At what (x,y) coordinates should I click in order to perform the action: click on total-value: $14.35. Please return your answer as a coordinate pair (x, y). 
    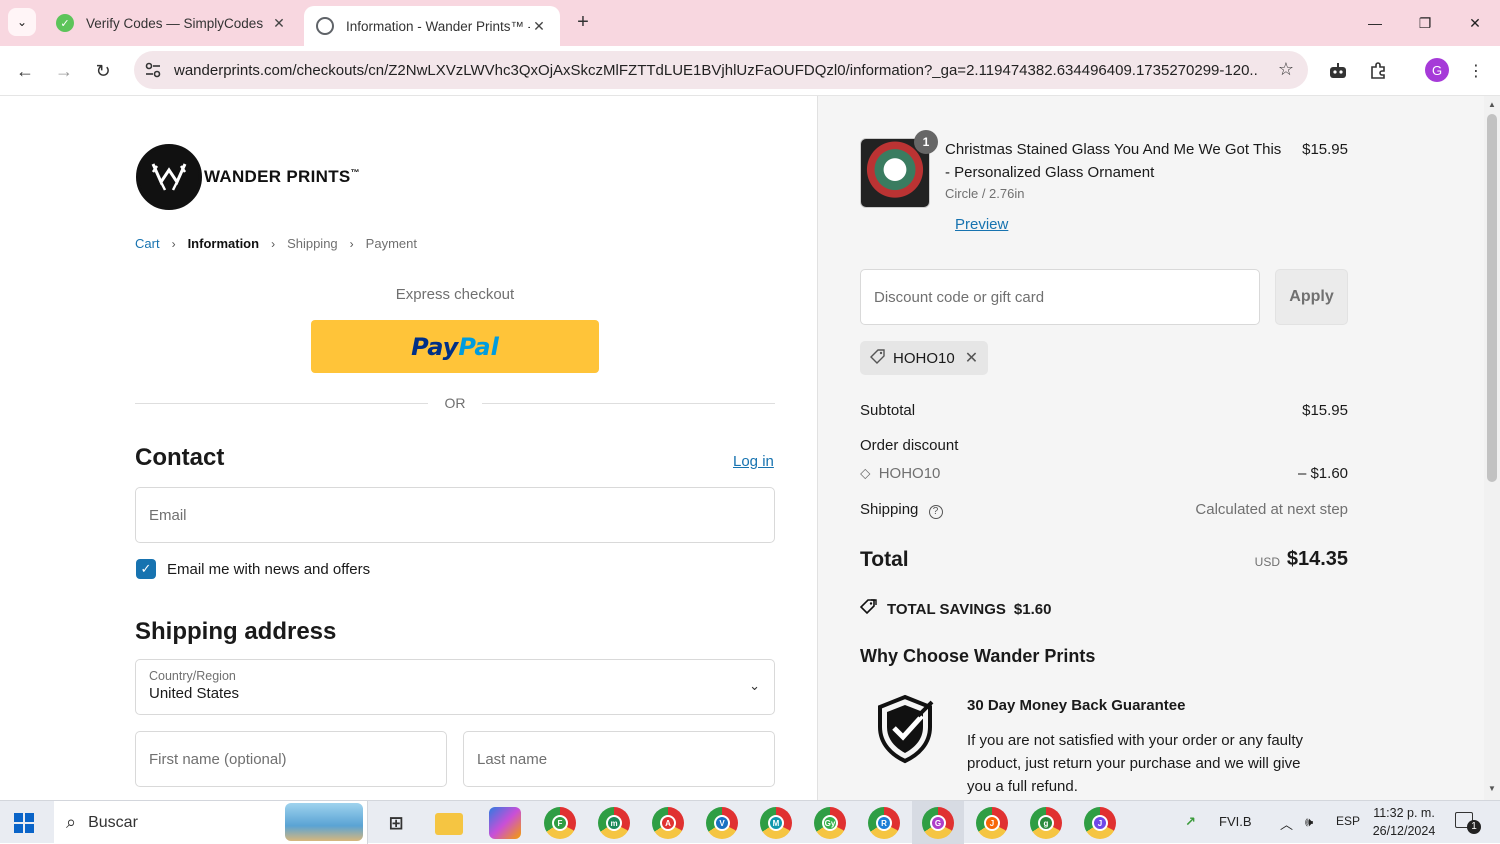
    Looking at the image, I should click on (1317, 559).